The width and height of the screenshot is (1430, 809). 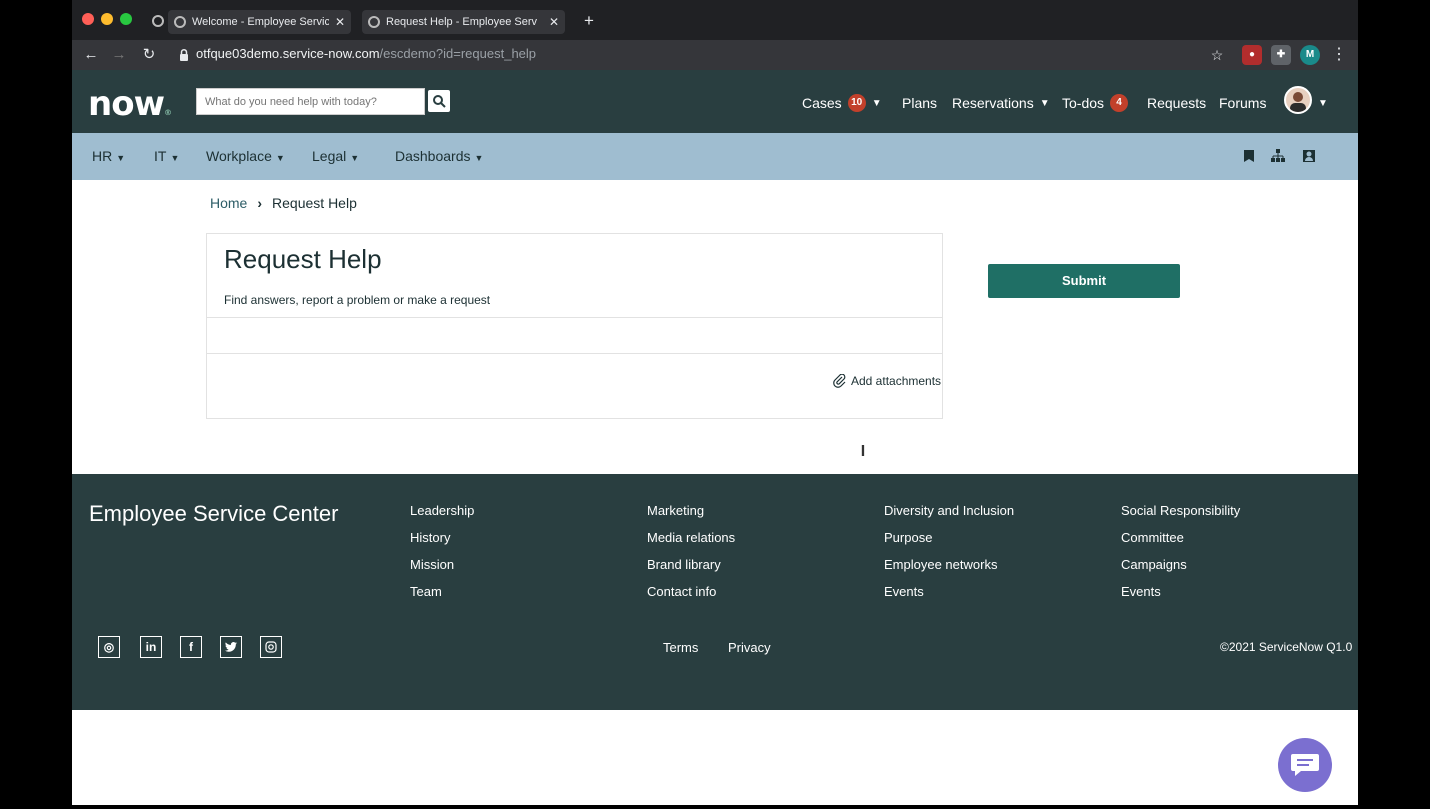 I want to click on category-menu-bar: HR ▼ IT ▼ Workplace ▼ Legal ▼ Dashboards ▼, so click(x=715, y=156).